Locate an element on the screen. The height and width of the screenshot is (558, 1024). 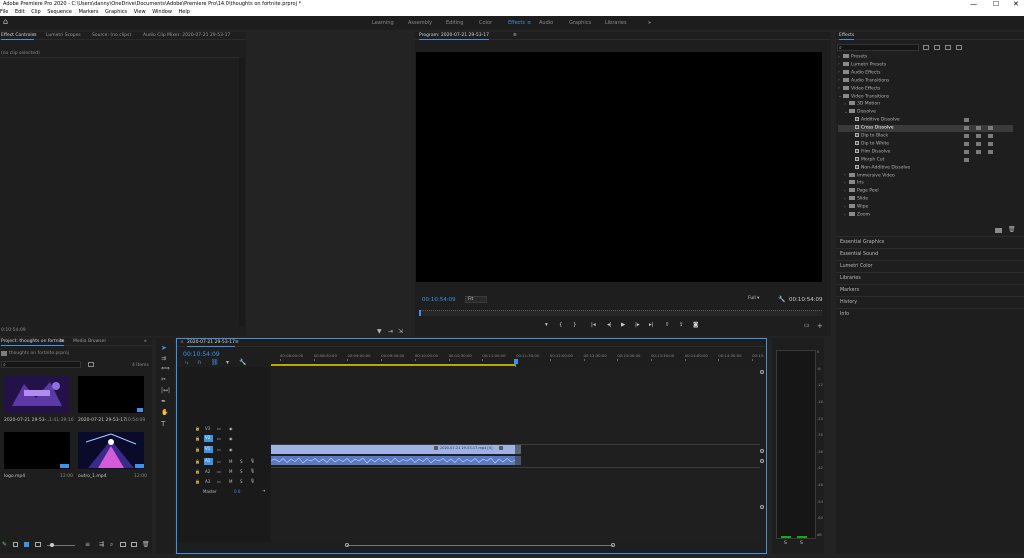
effects-tree-item: Dip to White is located at coordinates (925, 144).